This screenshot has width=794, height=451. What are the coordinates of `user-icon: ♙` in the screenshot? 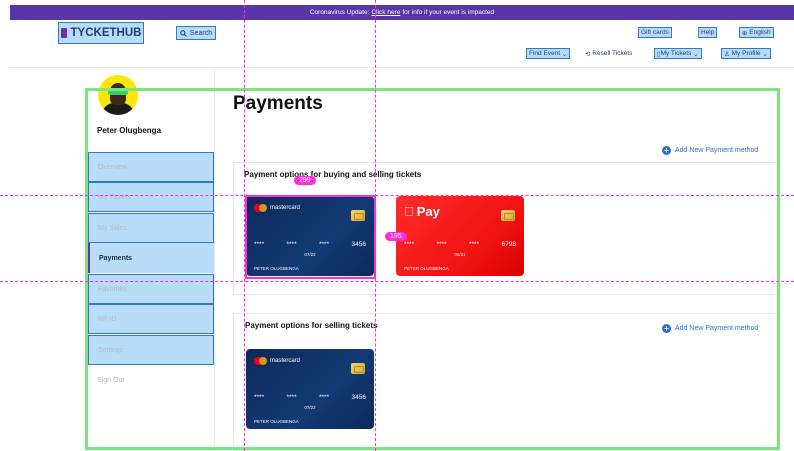 It's located at (727, 54).